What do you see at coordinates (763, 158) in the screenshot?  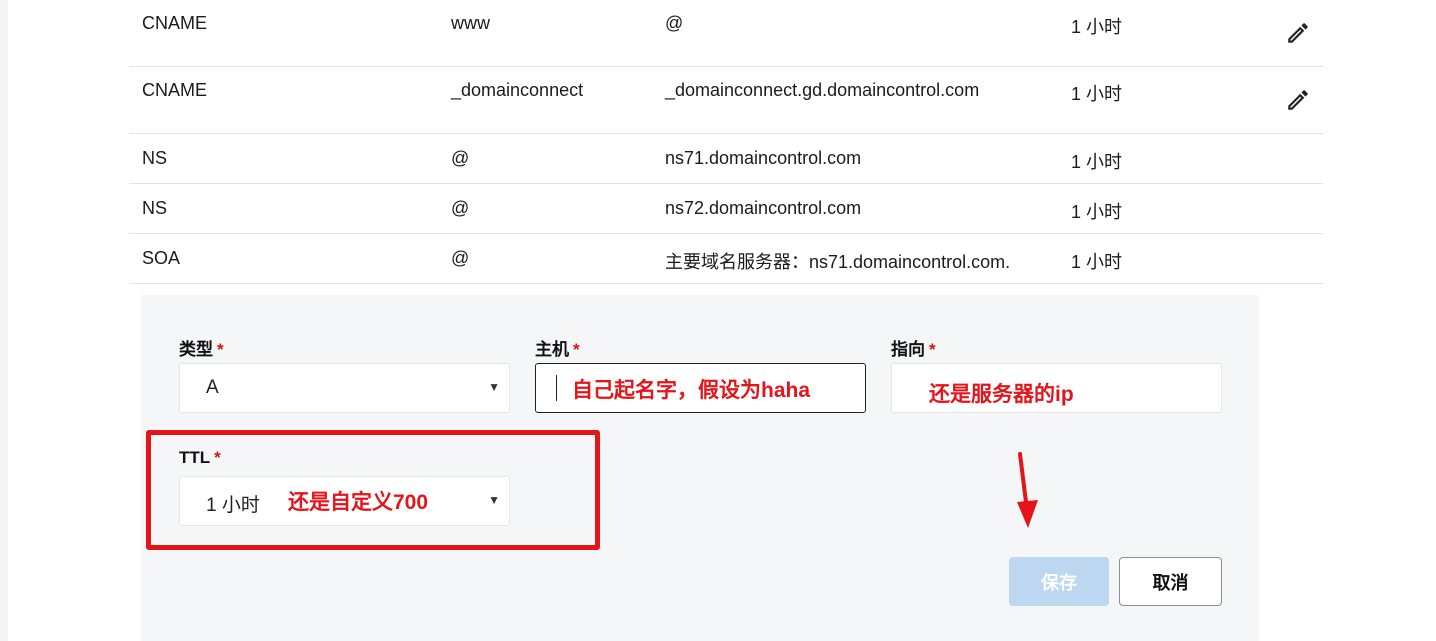 I see `record-value: ns71.domaincontrol.com` at bounding box center [763, 158].